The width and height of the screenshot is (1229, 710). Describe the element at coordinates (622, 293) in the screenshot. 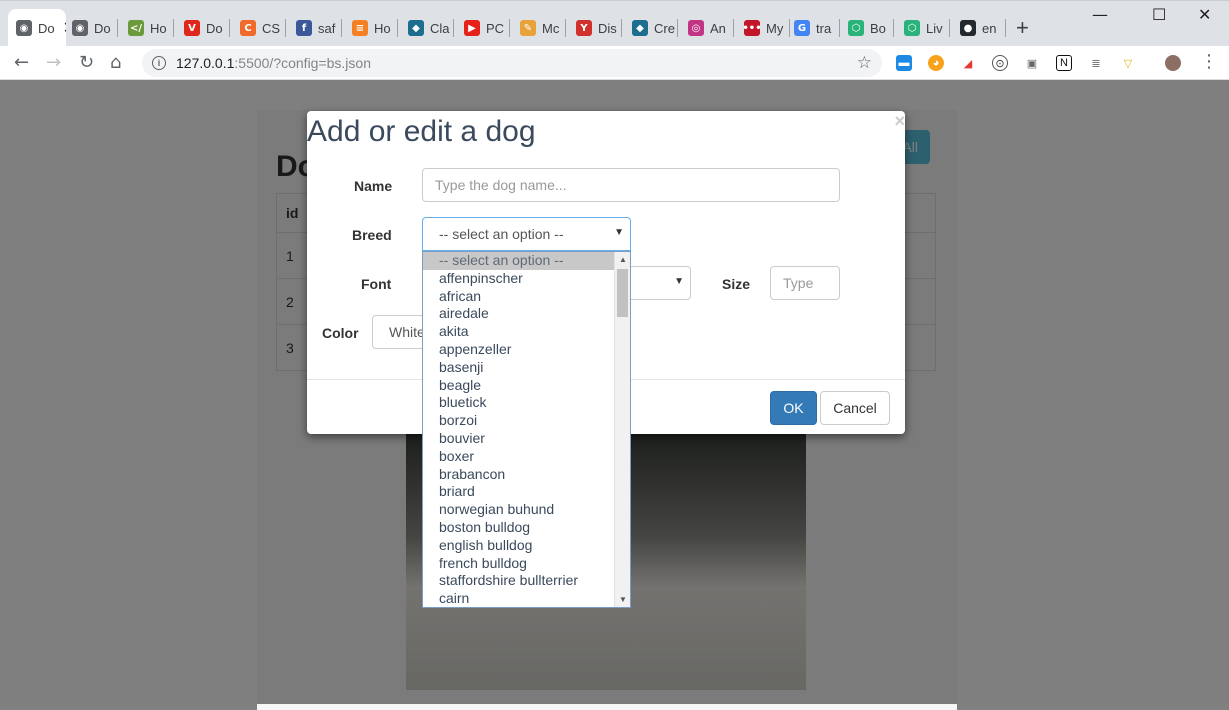

I see `scrollbar-thumb` at that location.